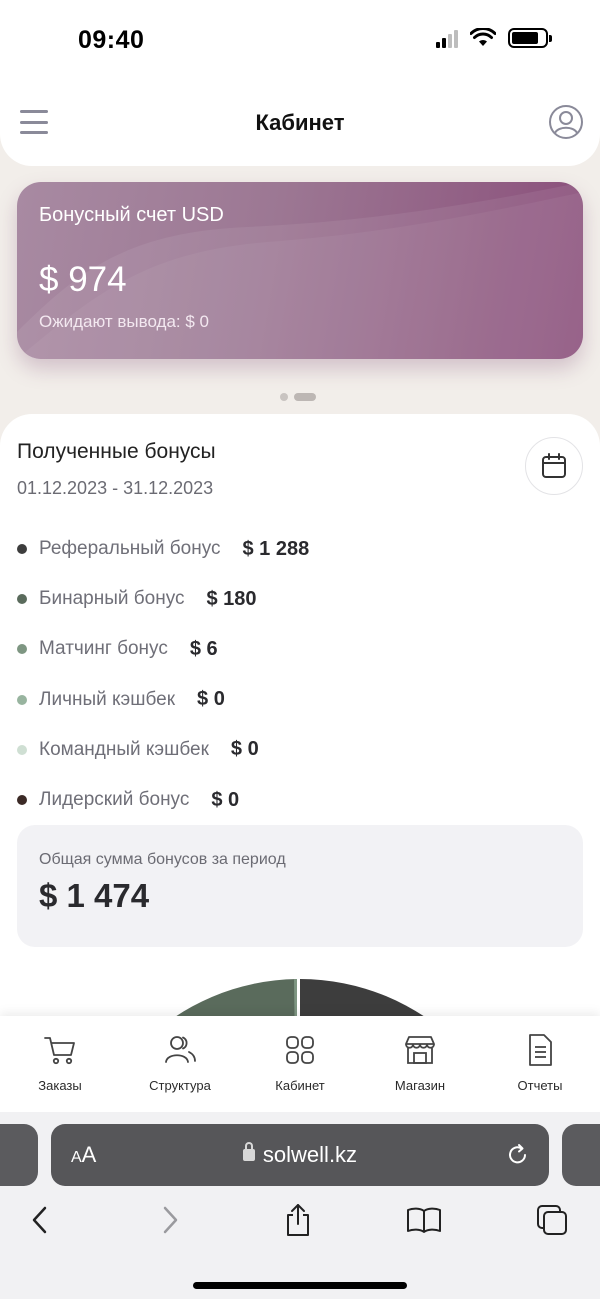 Image resolution: width=600 pixels, height=1299 pixels. Describe the element at coordinates (276, 548) in the screenshot. I see `bonus-value: $ 1 288` at that location.